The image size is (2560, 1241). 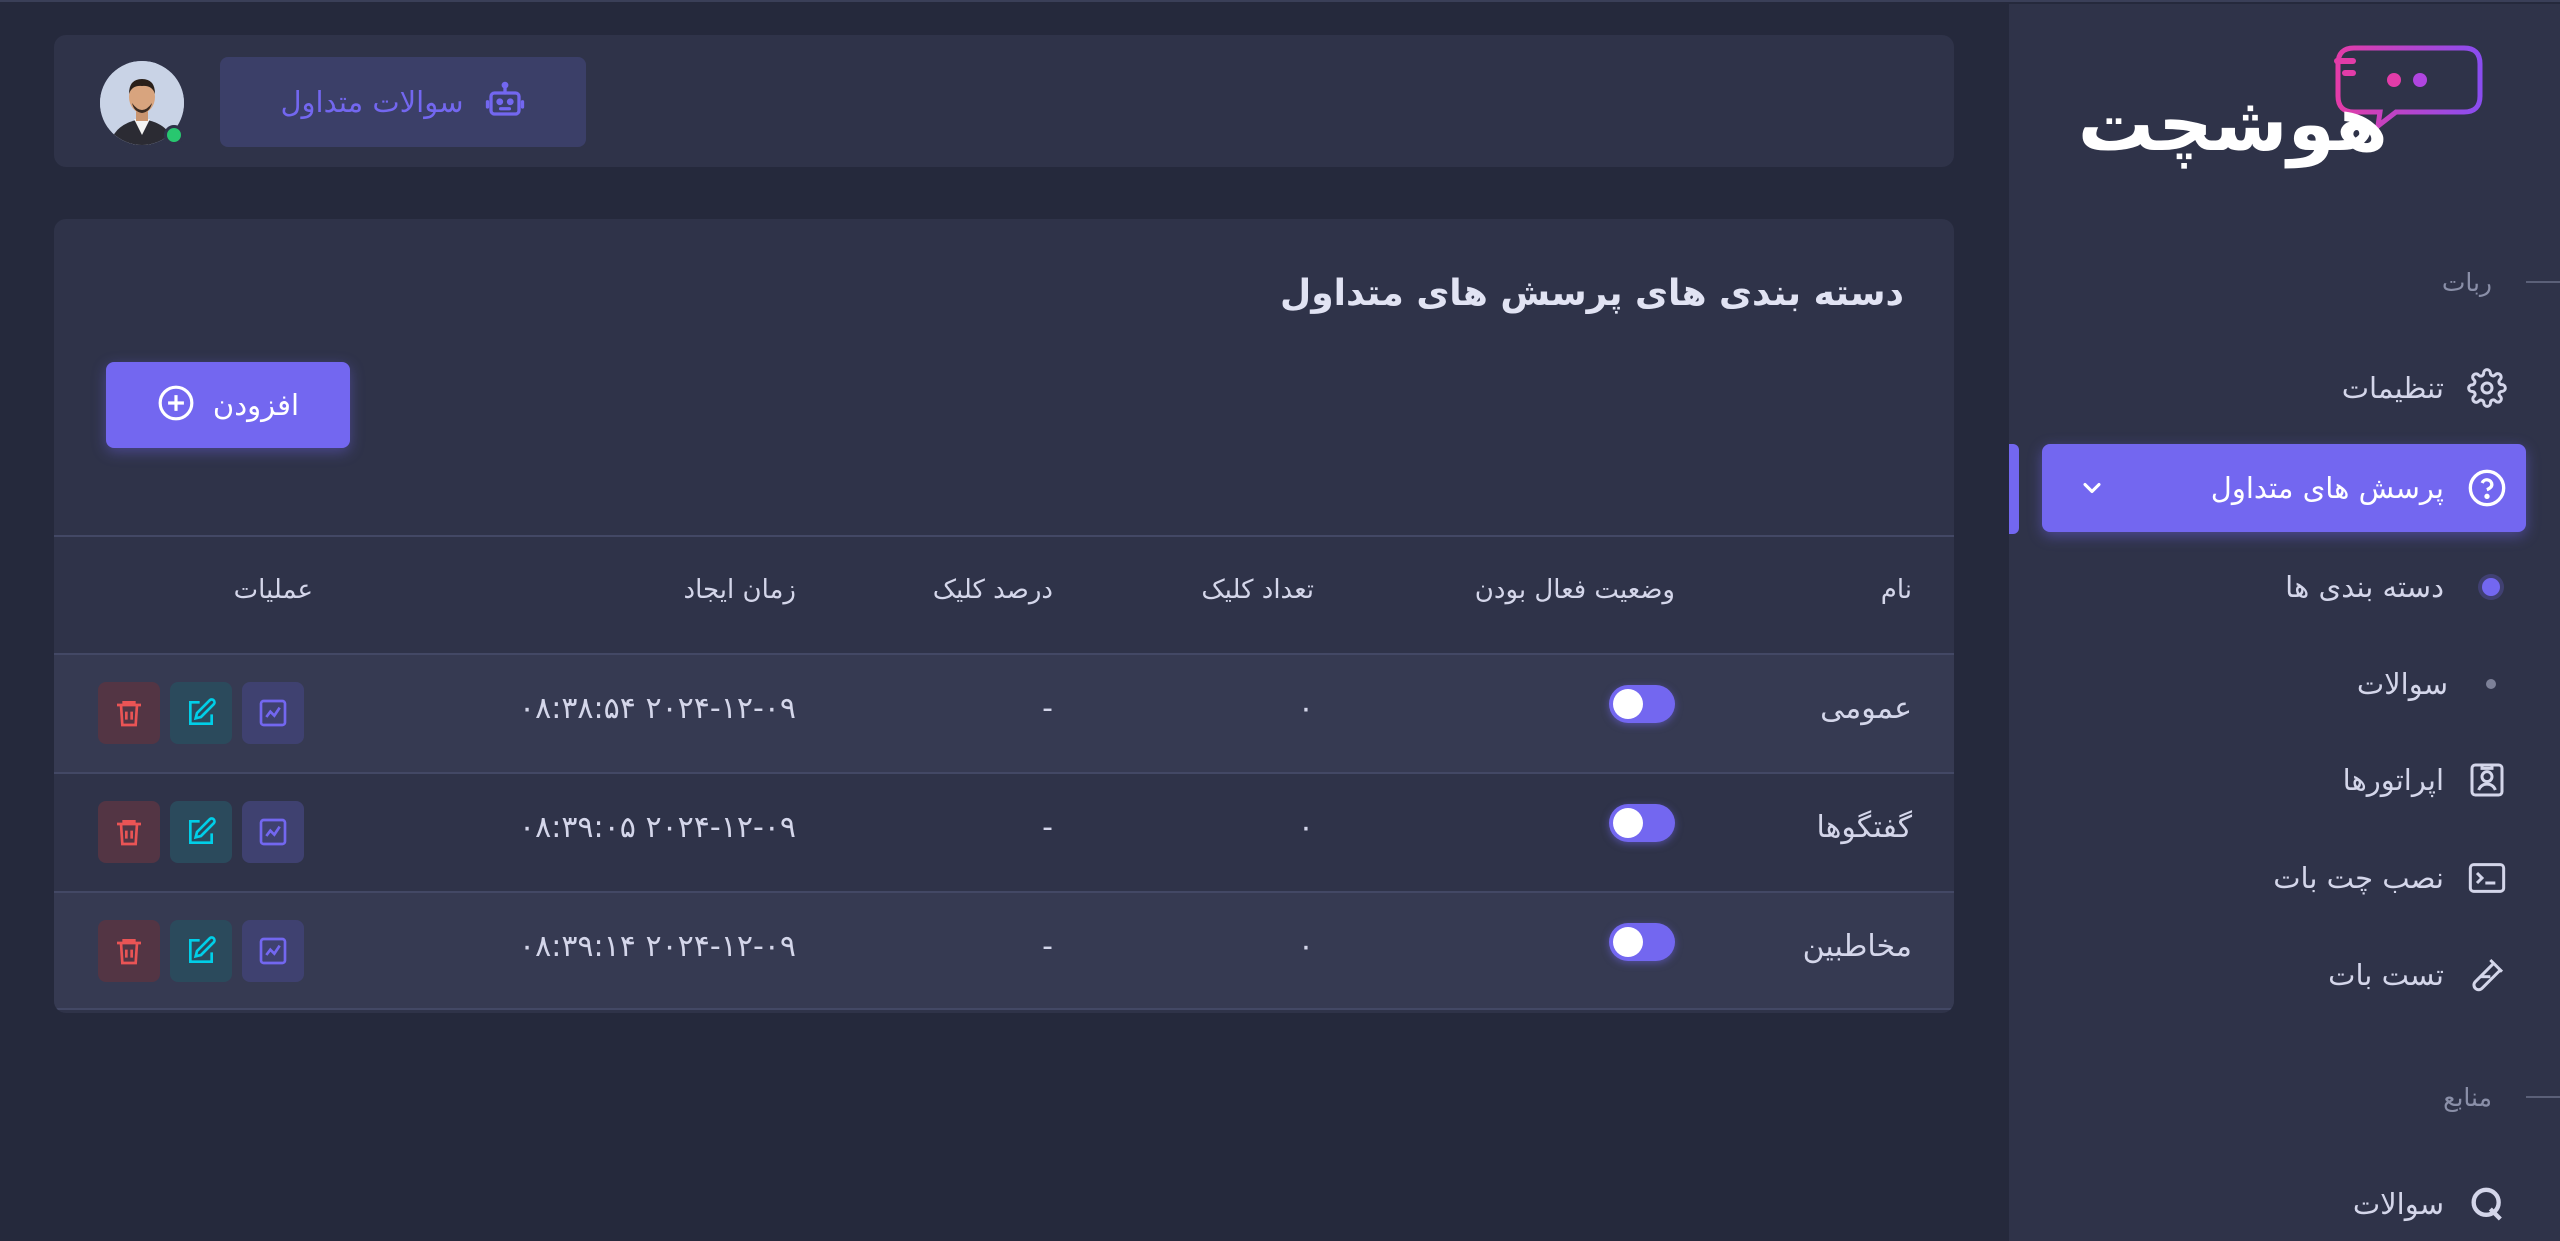 I want to click on add-button: افزودن, so click(x=228, y=405).